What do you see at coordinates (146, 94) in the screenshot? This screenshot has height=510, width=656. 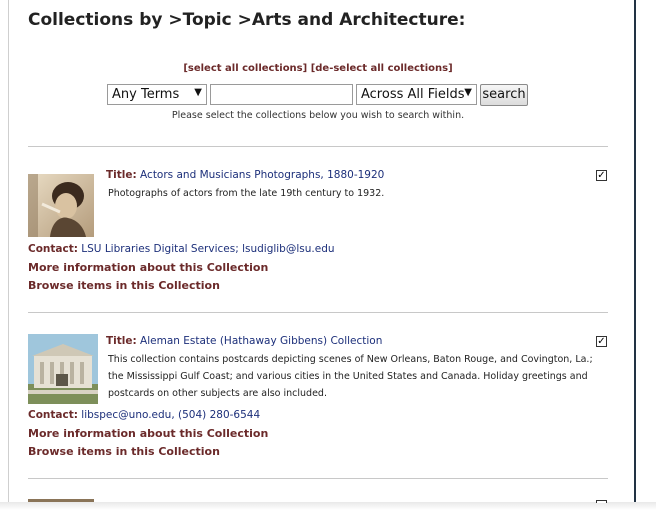 I see `terms-select-value: Any Terms` at bounding box center [146, 94].